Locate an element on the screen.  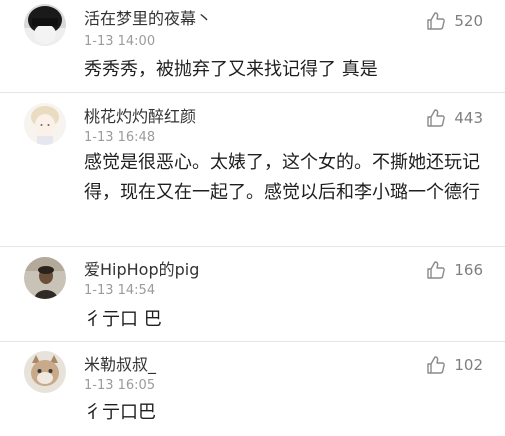
timestamp: 1-13 14:54 is located at coordinates (120, 290).